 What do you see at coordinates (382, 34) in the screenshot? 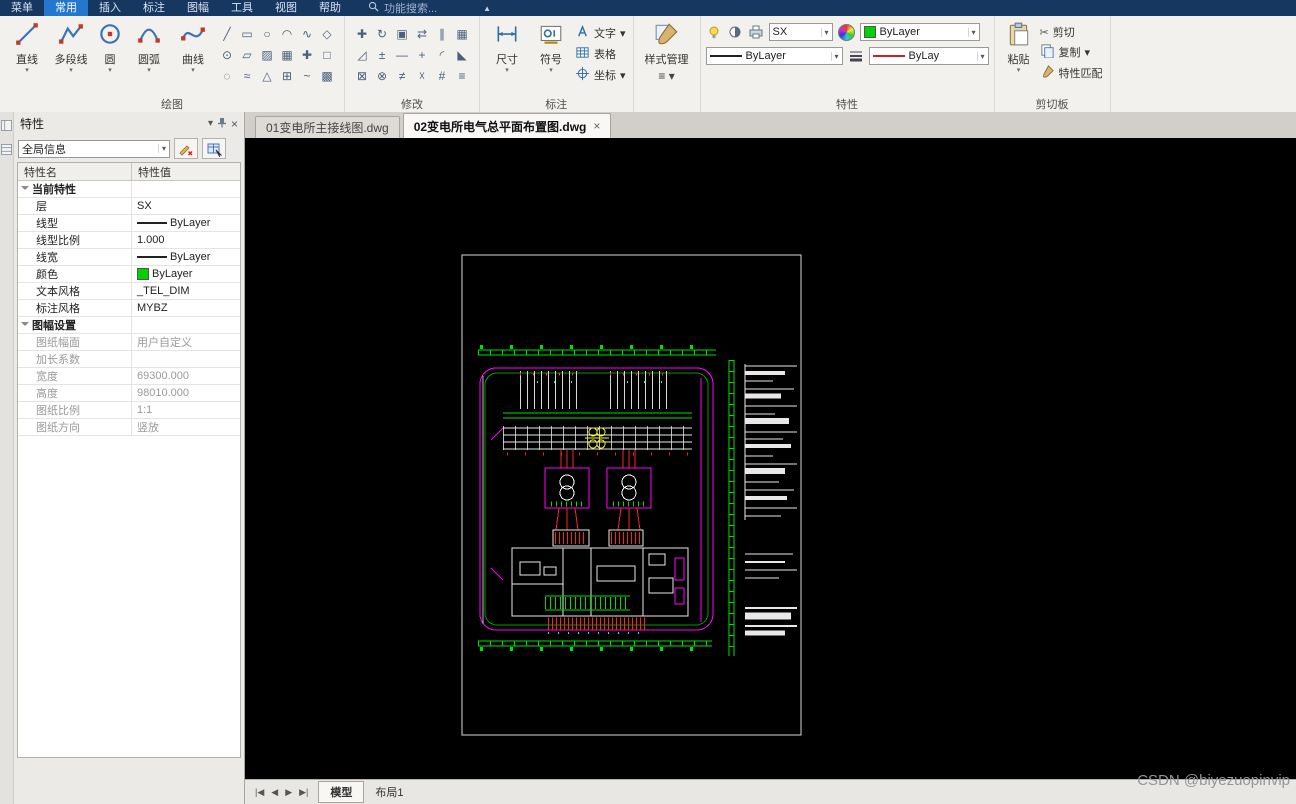
I see `rotate-icon: ↻` at bounding box center [382, 34].